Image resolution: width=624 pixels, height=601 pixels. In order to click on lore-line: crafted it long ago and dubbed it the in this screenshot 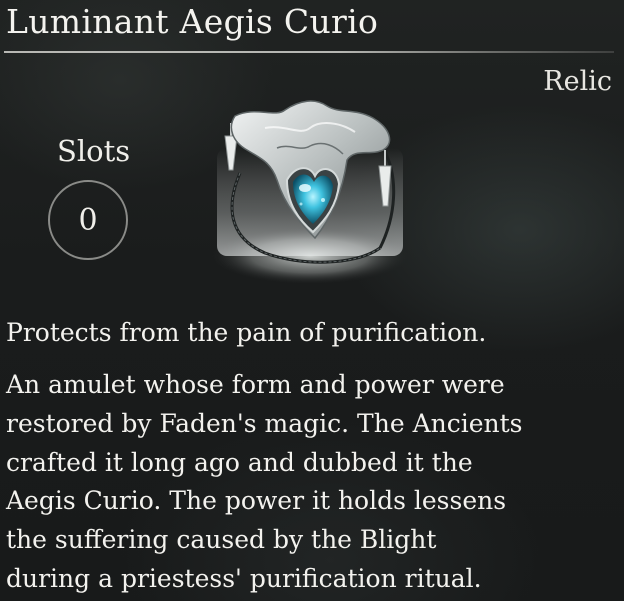, I will do `click(239, 462)`.